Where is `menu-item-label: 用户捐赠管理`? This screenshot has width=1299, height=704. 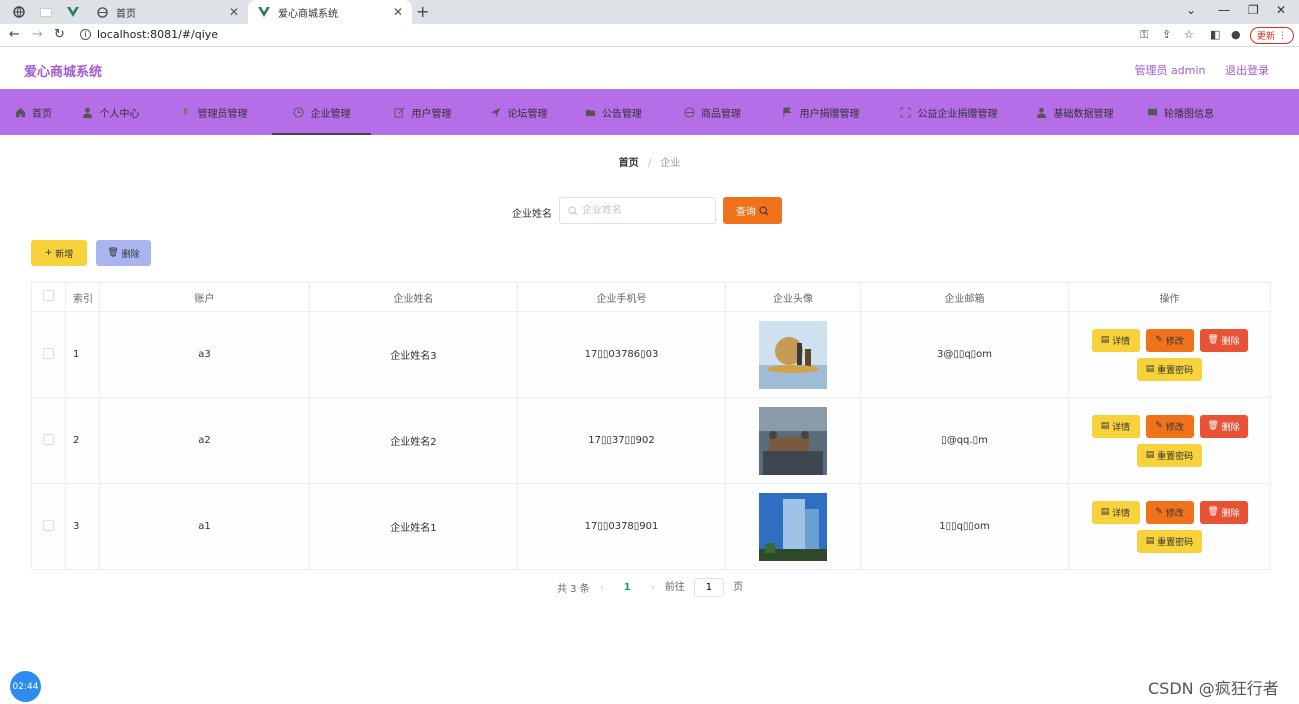
menu-item-label: 用户捐赠管理 is located at coordinates (829, 114).